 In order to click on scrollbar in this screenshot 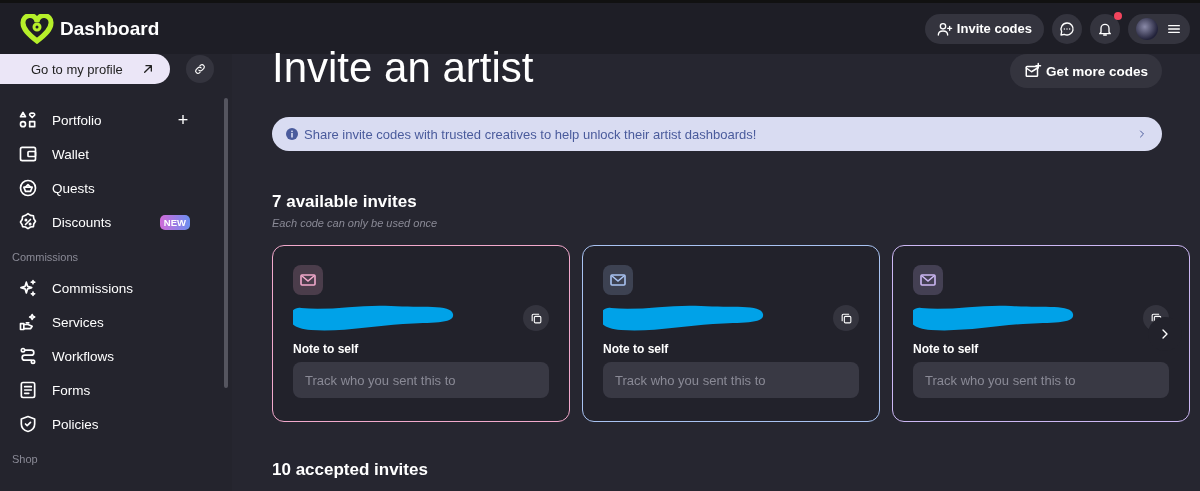, I will do `click(226, 243)`.